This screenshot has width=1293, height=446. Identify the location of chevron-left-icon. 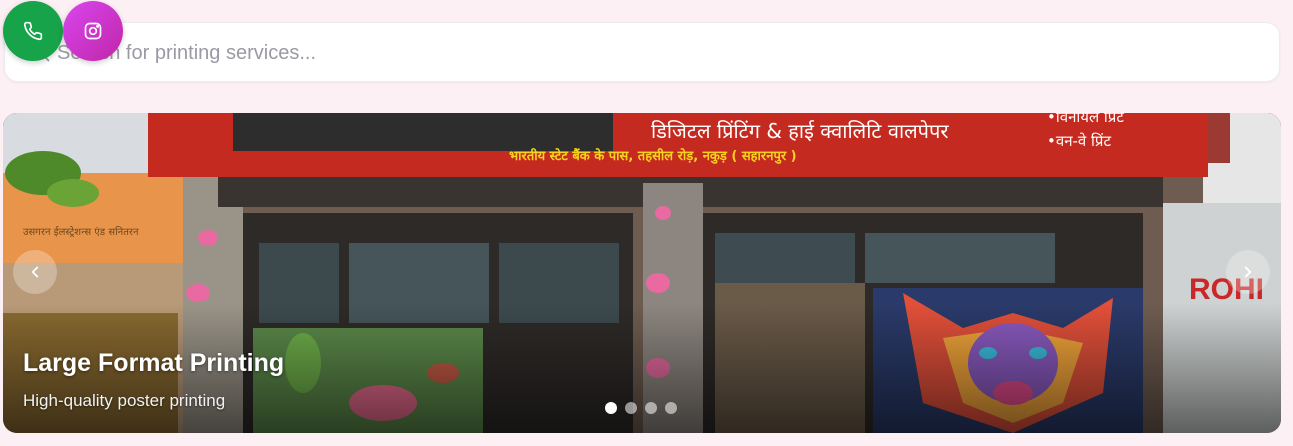
(35, 272).